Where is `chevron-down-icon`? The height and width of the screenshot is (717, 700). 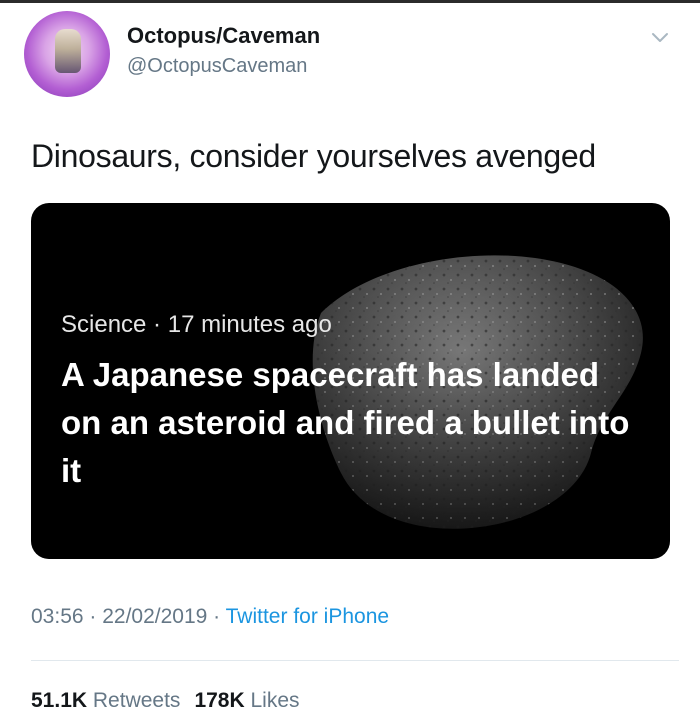 chevron-down-icon is located at coordinates (660, 37).